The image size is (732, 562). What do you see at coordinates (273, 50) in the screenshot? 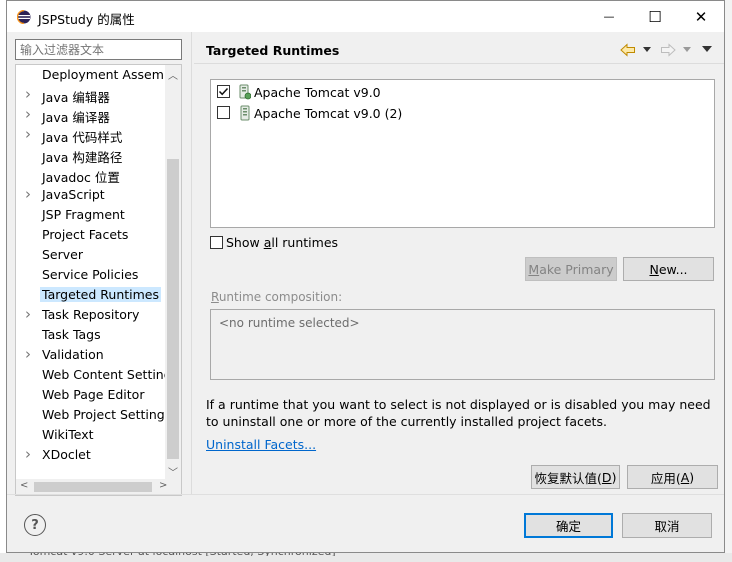
I see `page-title: Targeted Runtimes` at bounding box center [273, 50].